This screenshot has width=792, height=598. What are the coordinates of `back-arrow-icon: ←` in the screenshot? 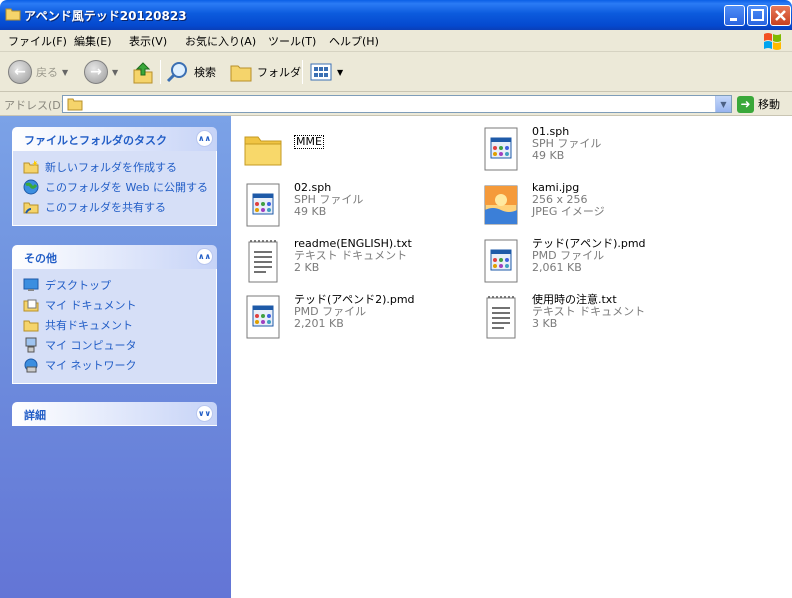 It's located at (20, 72).